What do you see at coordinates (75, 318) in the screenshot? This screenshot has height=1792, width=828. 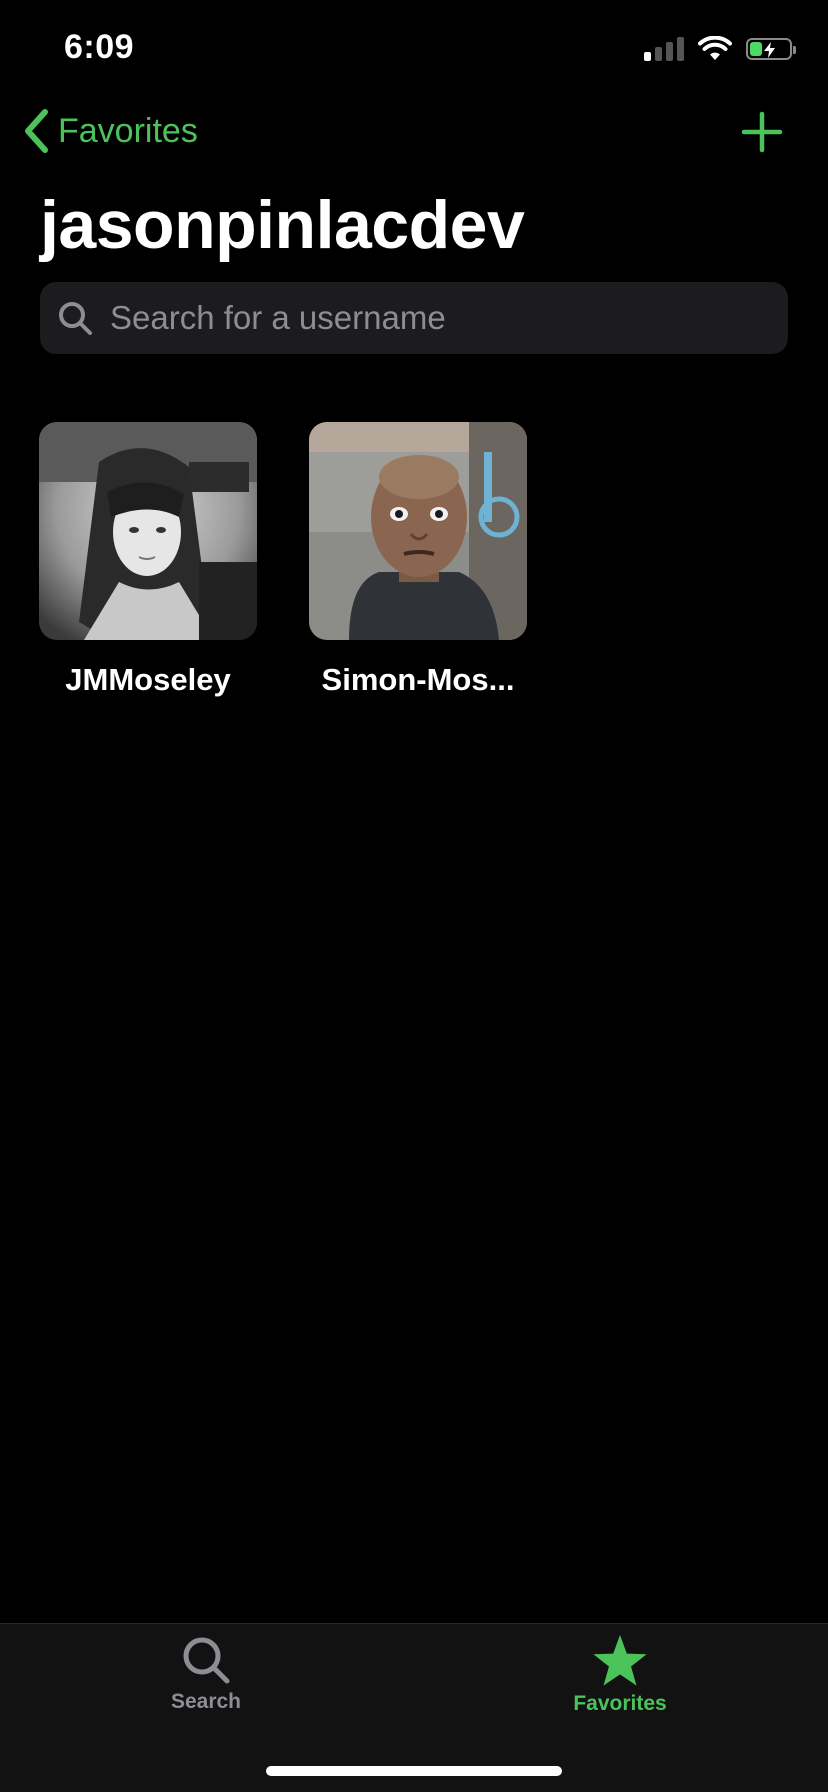 I see `search-icon` at bounding box center [75, 318].